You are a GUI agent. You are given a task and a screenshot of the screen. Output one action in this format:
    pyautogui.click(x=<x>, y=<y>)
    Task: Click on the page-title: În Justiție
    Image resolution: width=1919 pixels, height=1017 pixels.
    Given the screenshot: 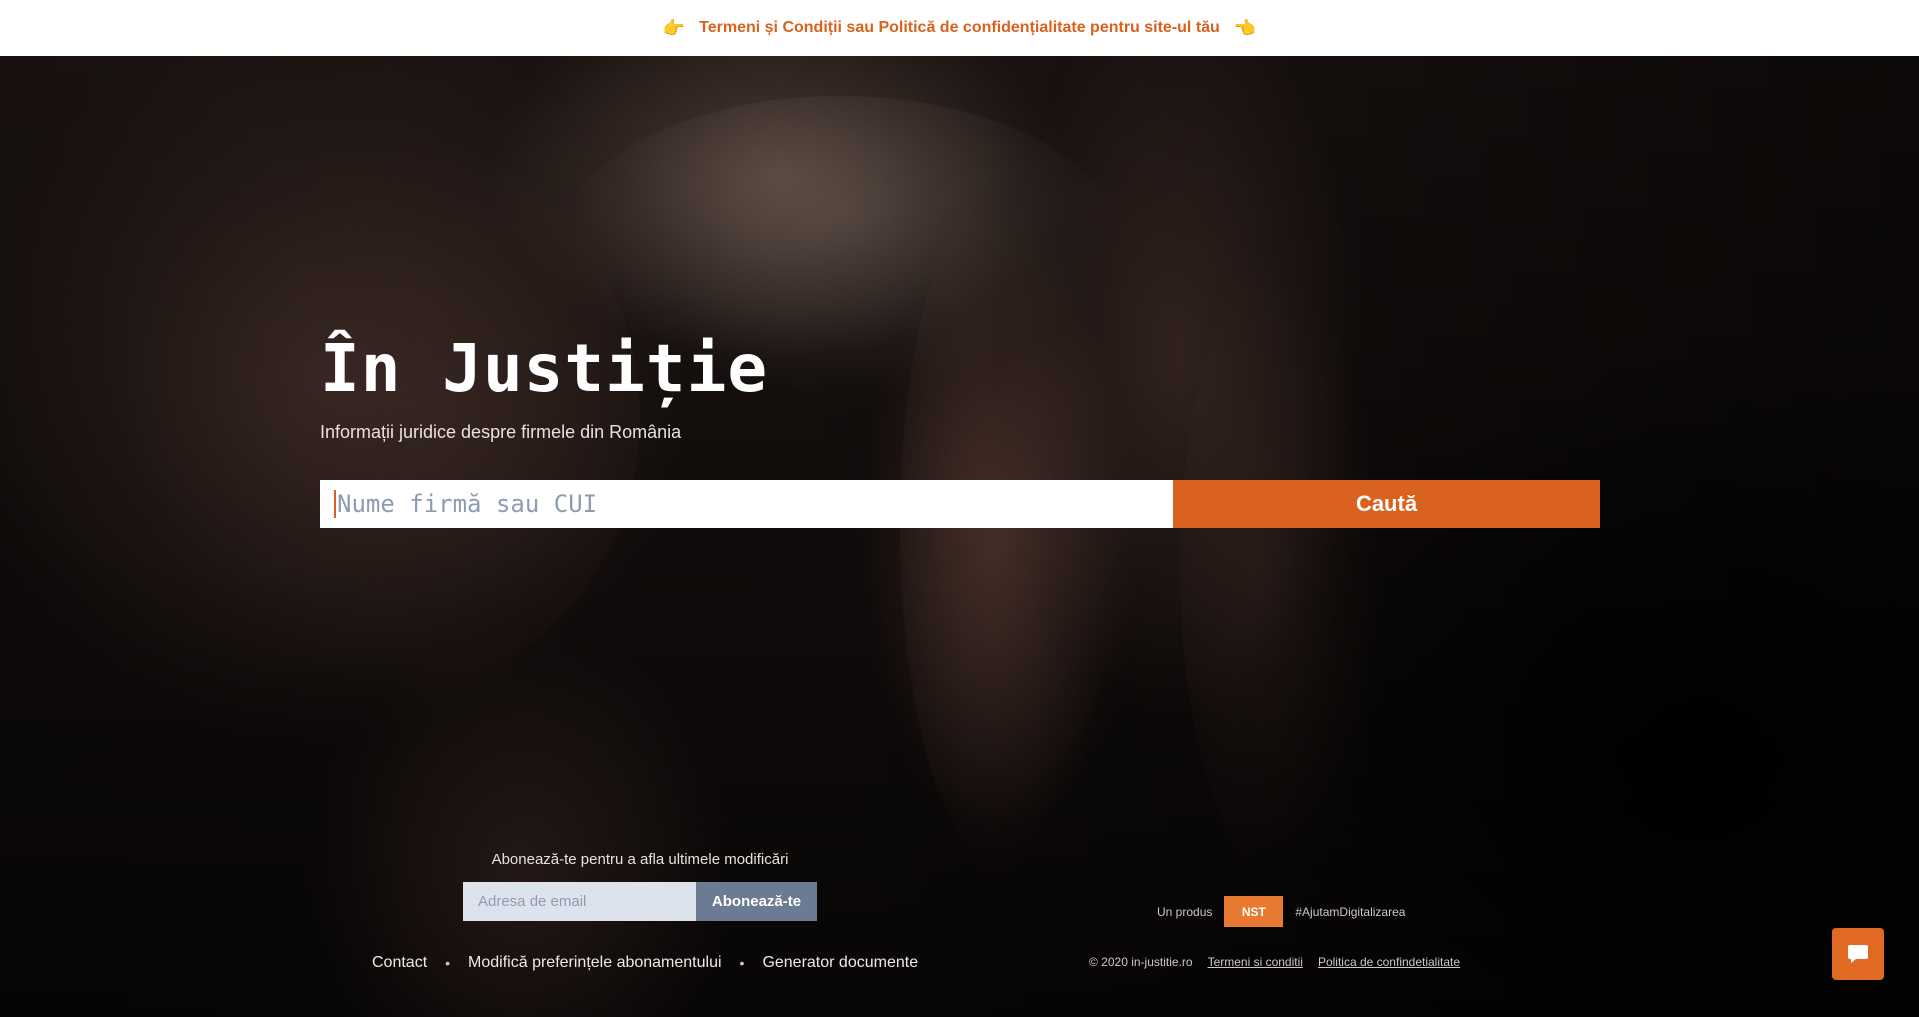 What is the action you would take?
    pyautogui.click(x=544, y=368)
    